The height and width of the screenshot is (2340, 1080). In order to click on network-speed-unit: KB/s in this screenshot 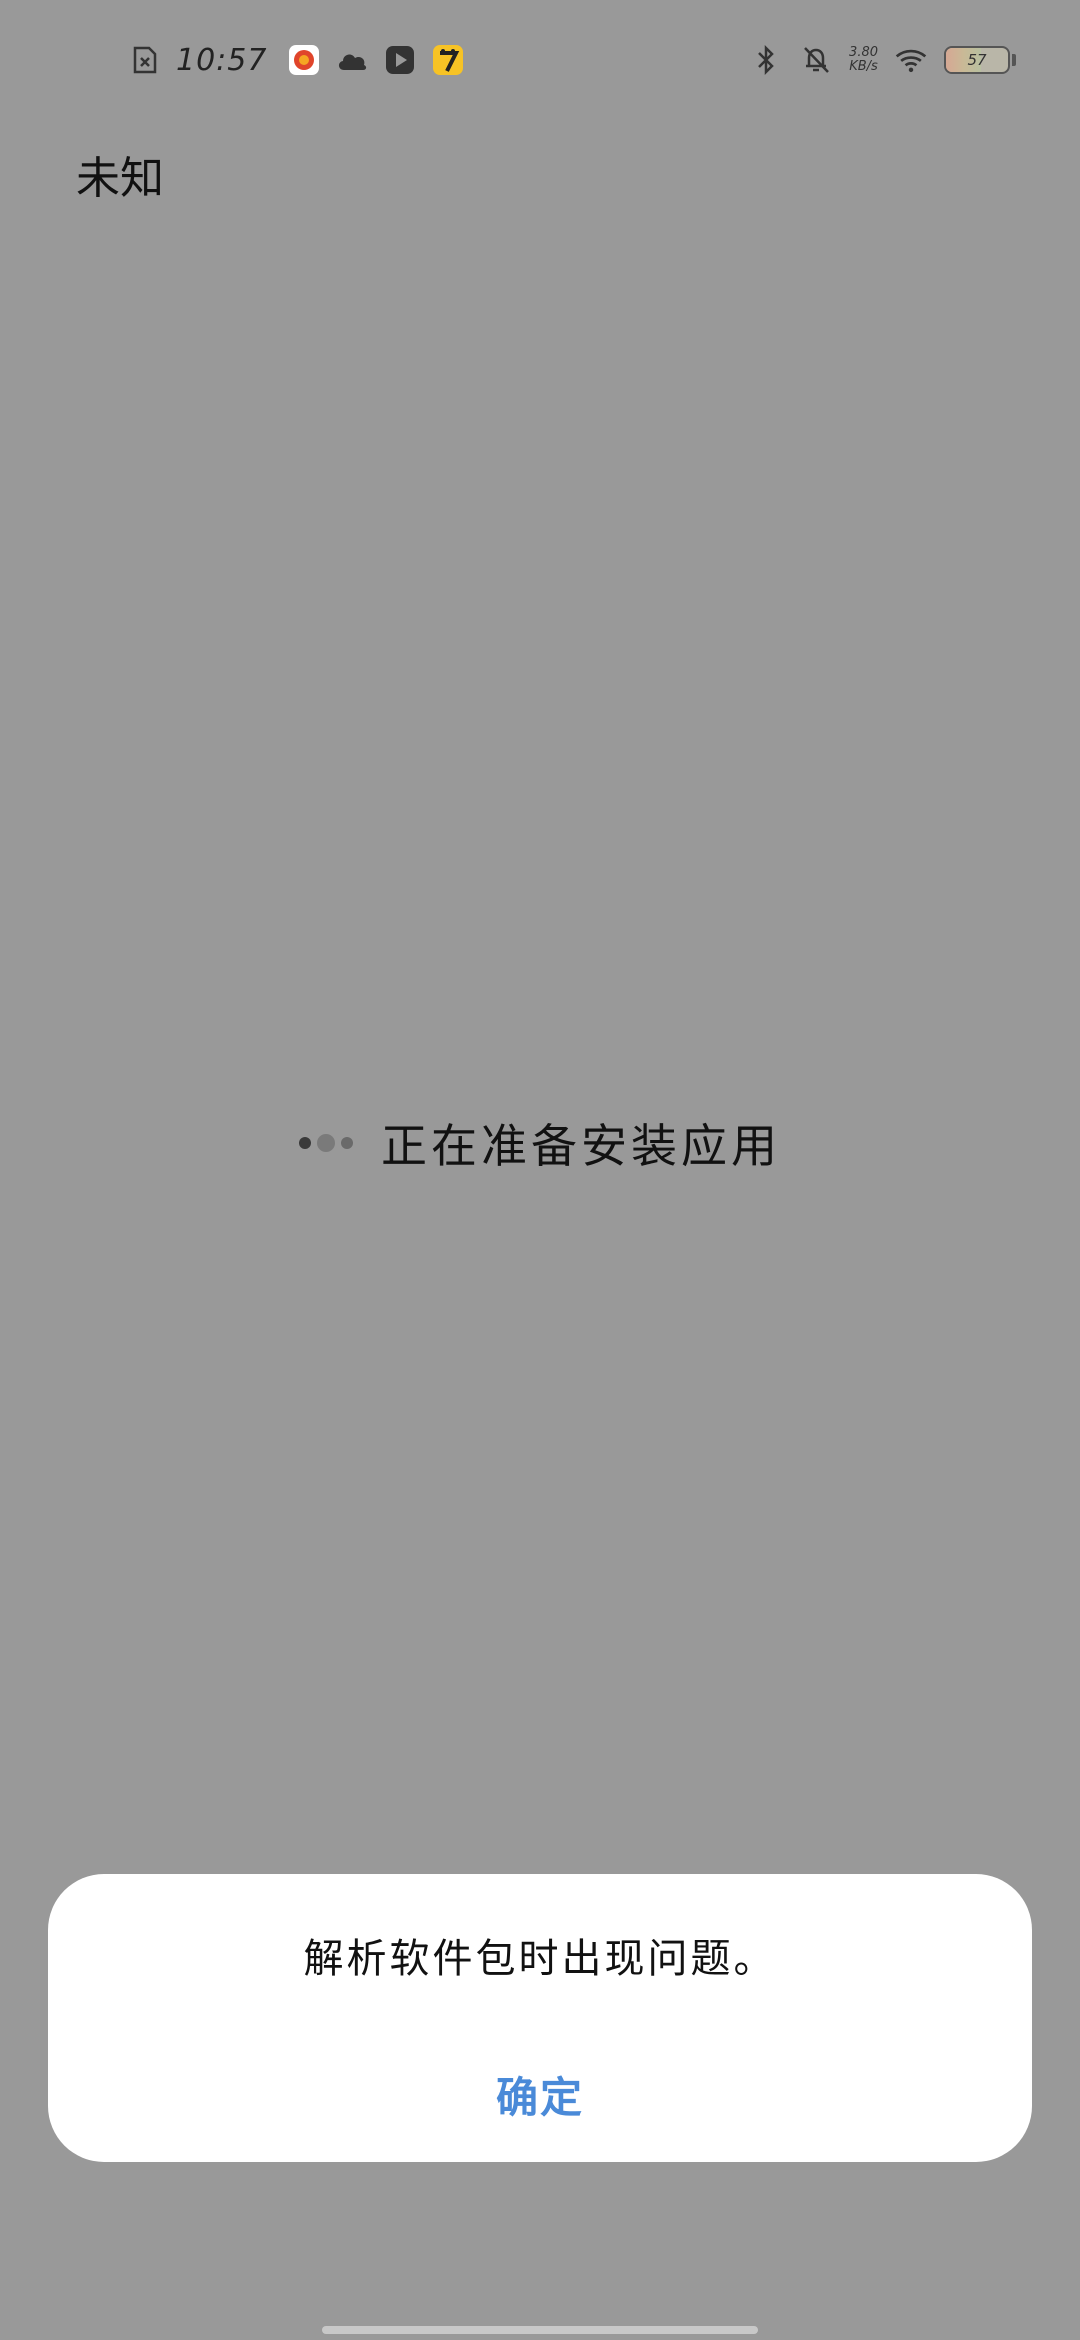, I will do `click(863, 66)`.